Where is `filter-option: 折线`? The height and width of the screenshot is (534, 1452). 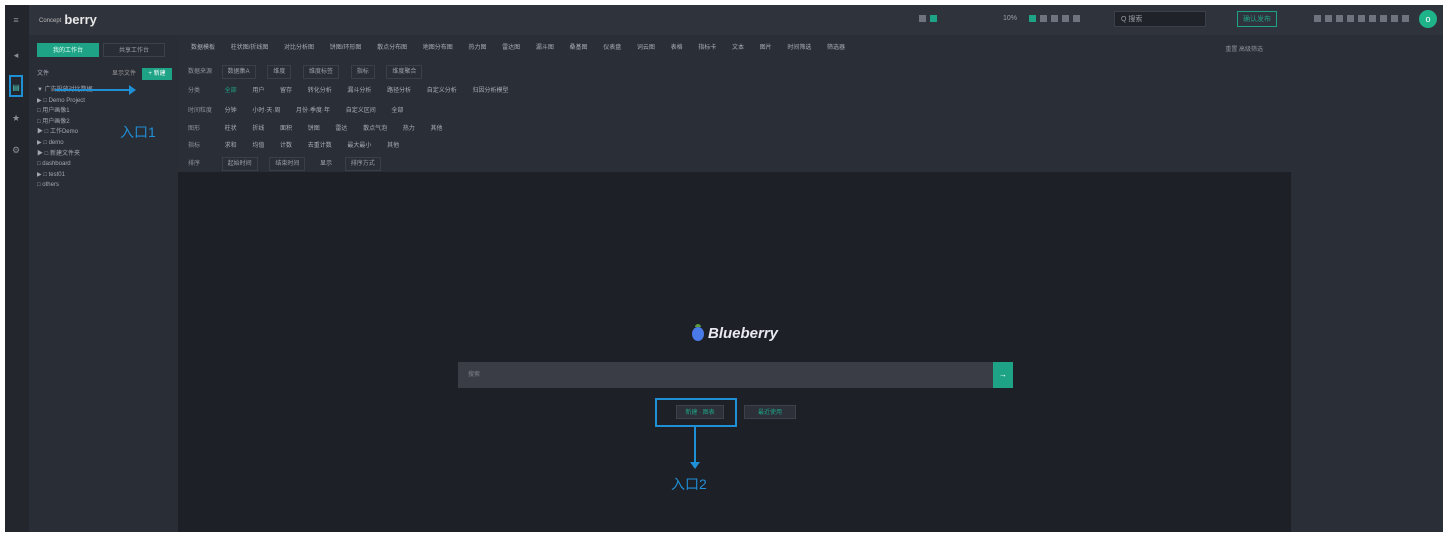 filter-option: 折线 is located at coordinates (258, 129).